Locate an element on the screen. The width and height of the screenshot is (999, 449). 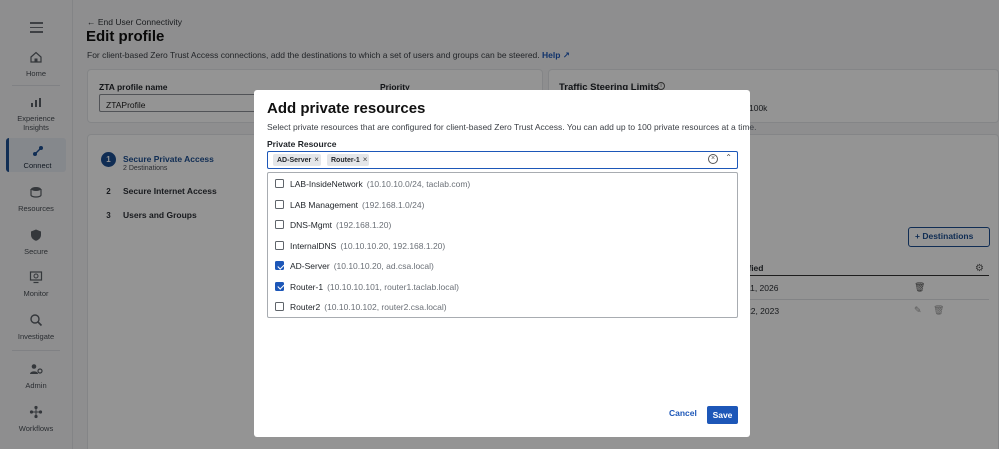
list-item: LAB Management (192.168.1.0/24) is located at coordinates (502, 205).